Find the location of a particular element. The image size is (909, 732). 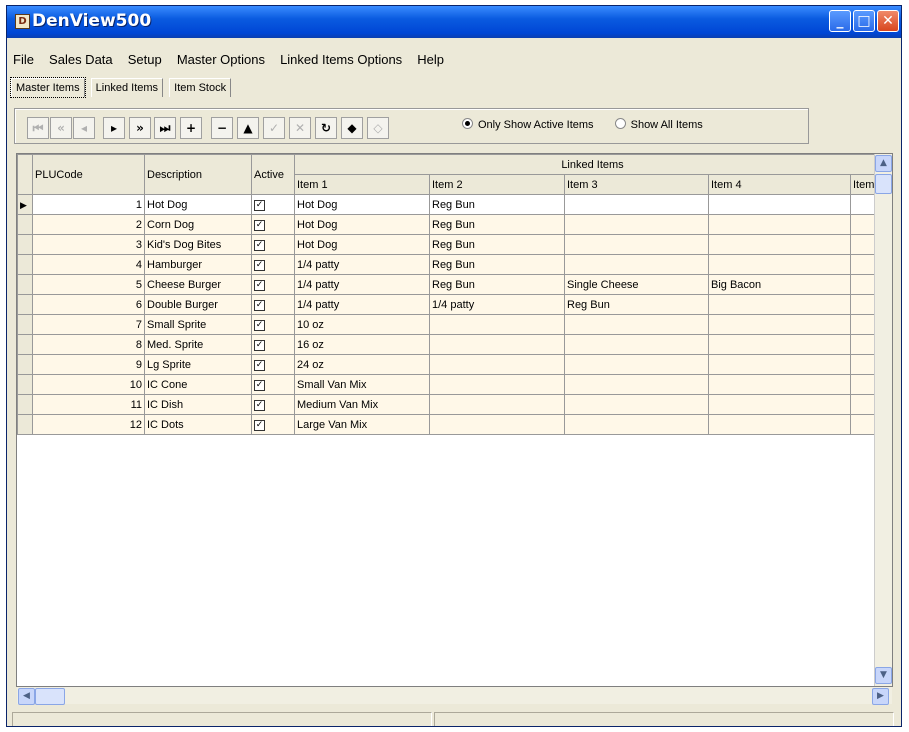

scroll-right-arrow-icon: ▶ is located at coordinates (880, 696).